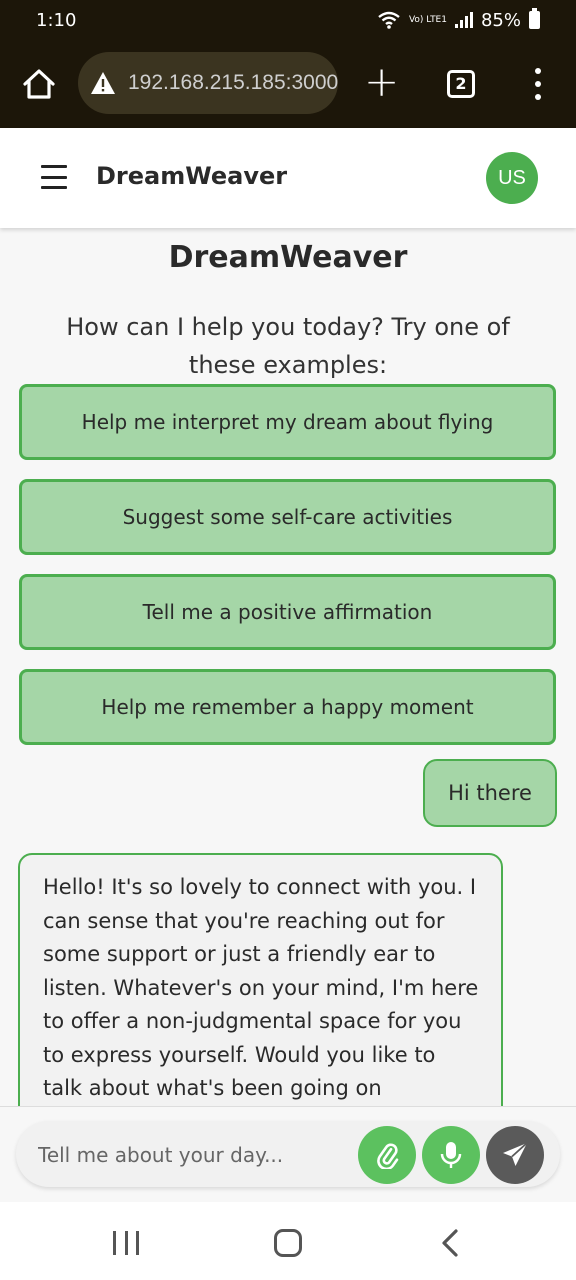  Describe the element at coordinates (287, 707) in the screenshot. I see `example-prompt-button: Help me remember a happy moment` at that location.